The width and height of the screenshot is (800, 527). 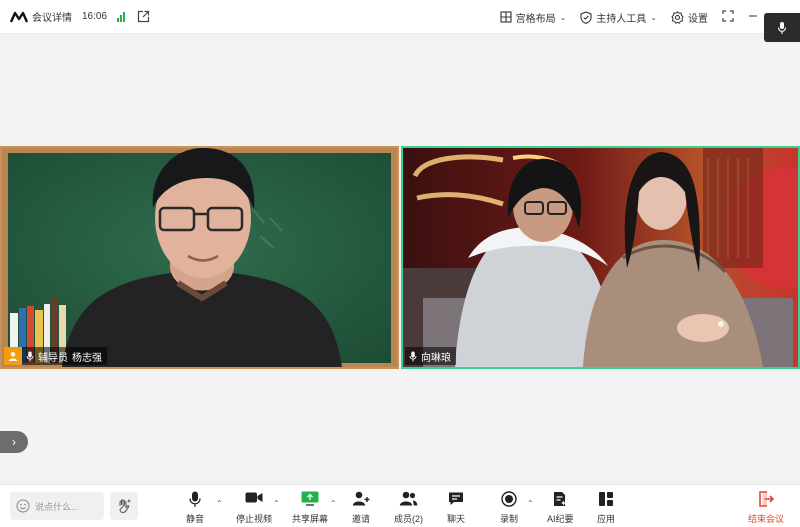 I want to click on add-person-icon, so click(x=361, y=498).